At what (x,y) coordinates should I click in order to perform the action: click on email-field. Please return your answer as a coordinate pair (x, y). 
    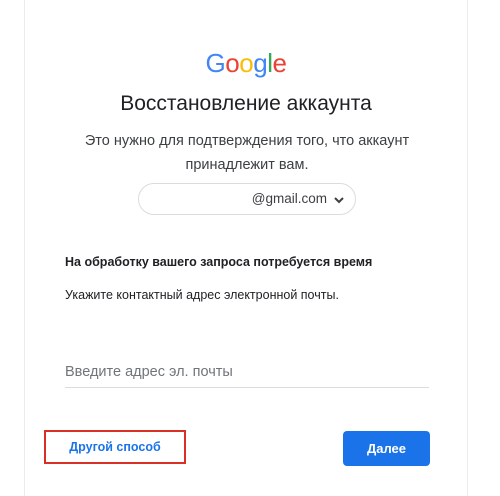
    Looking at the image, I should click on (247, 372).